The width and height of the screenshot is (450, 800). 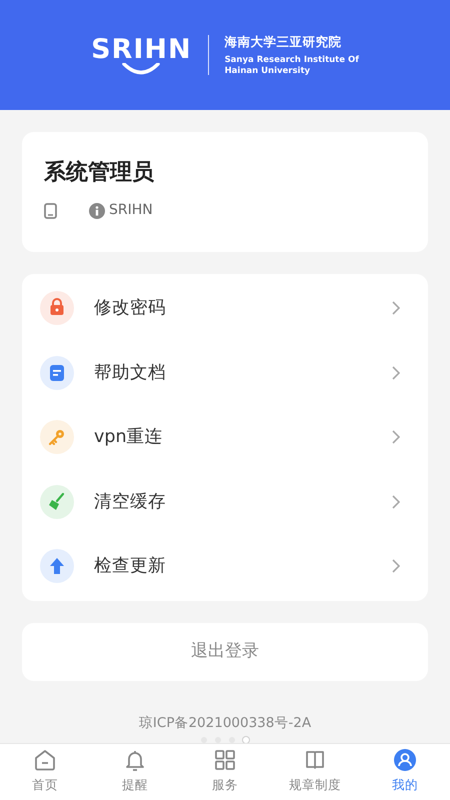 I want to click on tab: 服务, so click(x=225, y=772).